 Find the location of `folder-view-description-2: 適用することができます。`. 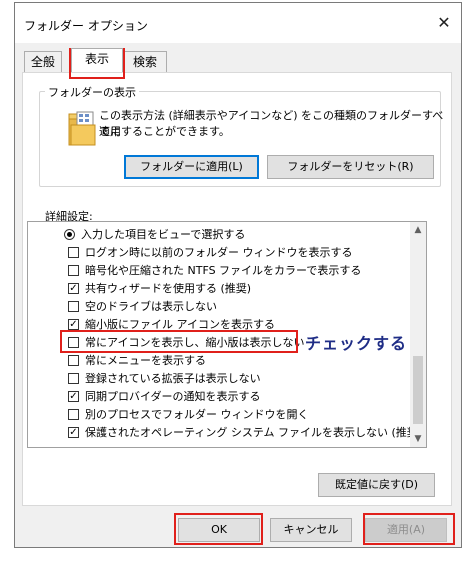

folder-view-description-2: 適用することができます。 is located at coordinates (164, 131).